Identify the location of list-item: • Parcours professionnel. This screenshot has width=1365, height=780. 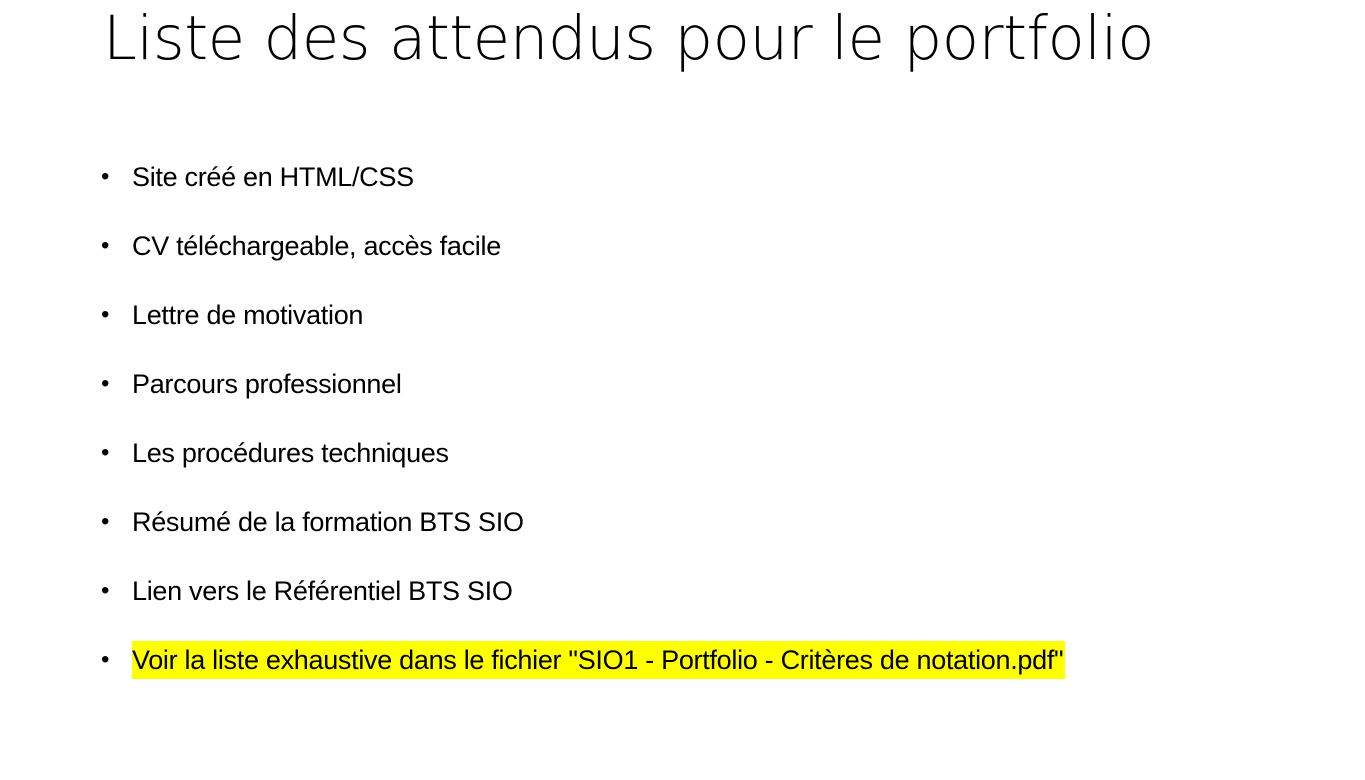
(583, 399).